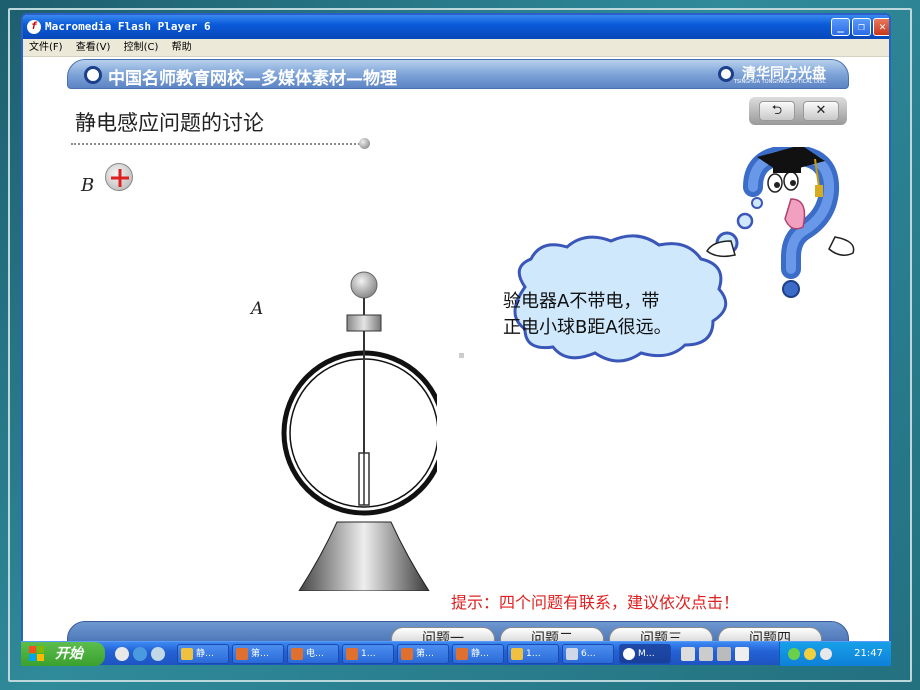 This screenshot has height=690, width=920. What do you see at coordinates (581, 301) in the screenshot?
I see `bubble-line-1: 验电器A不带电，带` at bounding box center [581, 301].